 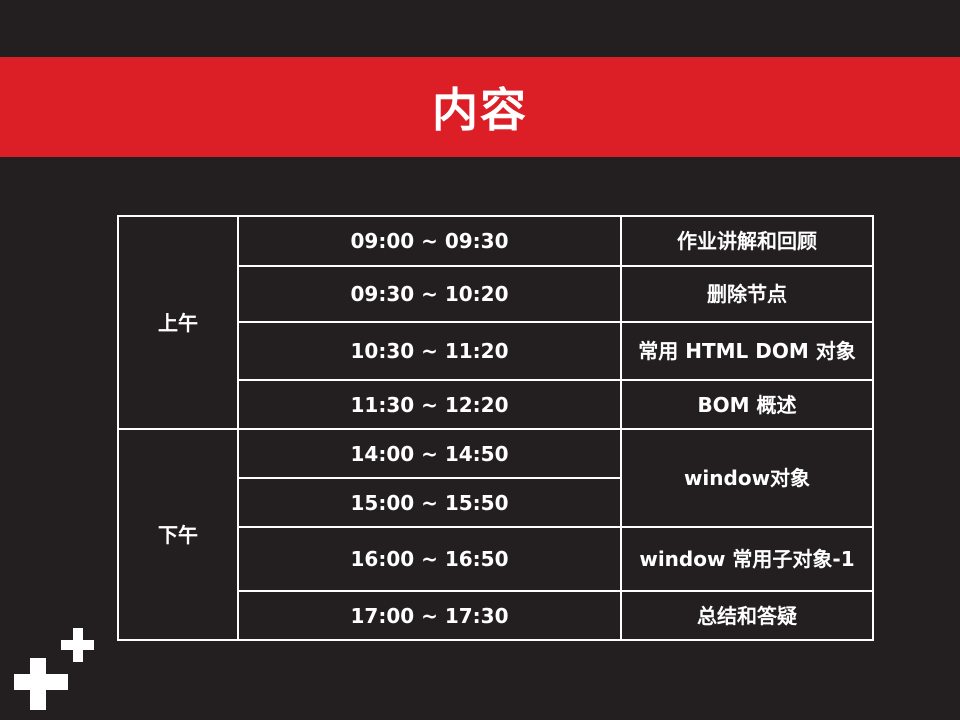 What do you see at coordinates (429, 294) in the screenshot?
I see `time-cell: 09:30 ~ 10:20` at bounding box center [429, 294].